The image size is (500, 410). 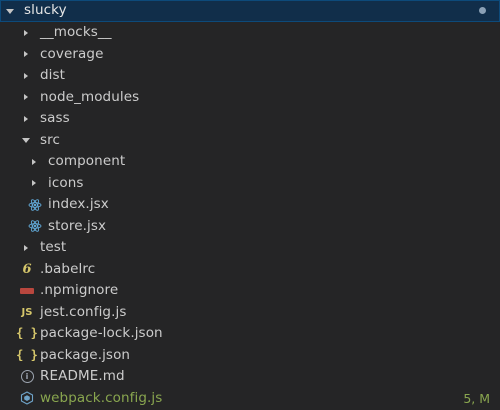 I want to click on file-label: package.json, so click(x=85, y=354).